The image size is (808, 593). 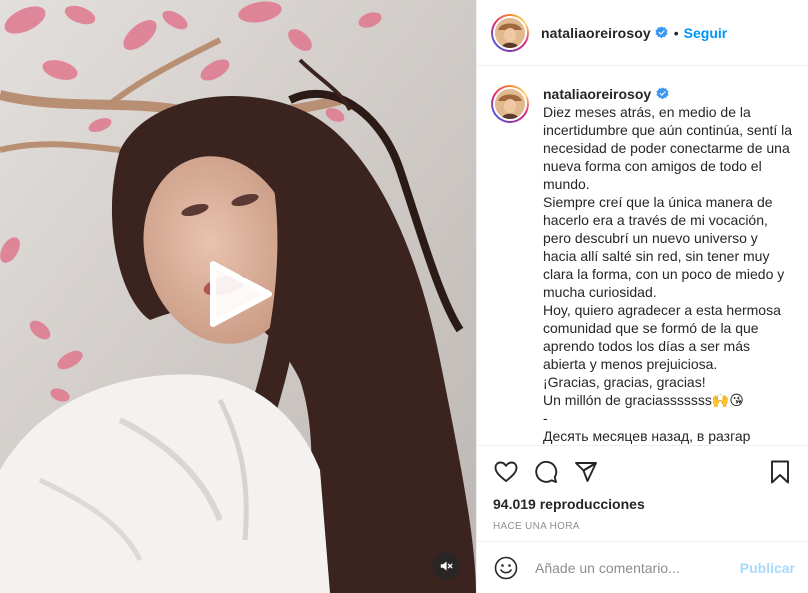 I want to click on audio-toggle-button, so click(x=446, y=566).